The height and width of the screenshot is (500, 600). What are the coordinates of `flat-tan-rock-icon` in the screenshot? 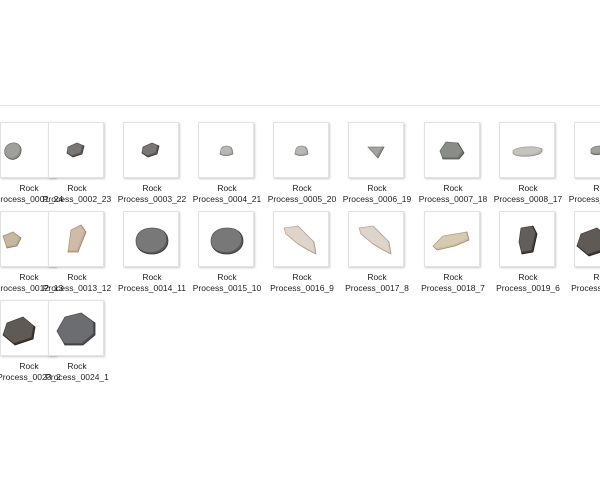 It's located at (450, 240).